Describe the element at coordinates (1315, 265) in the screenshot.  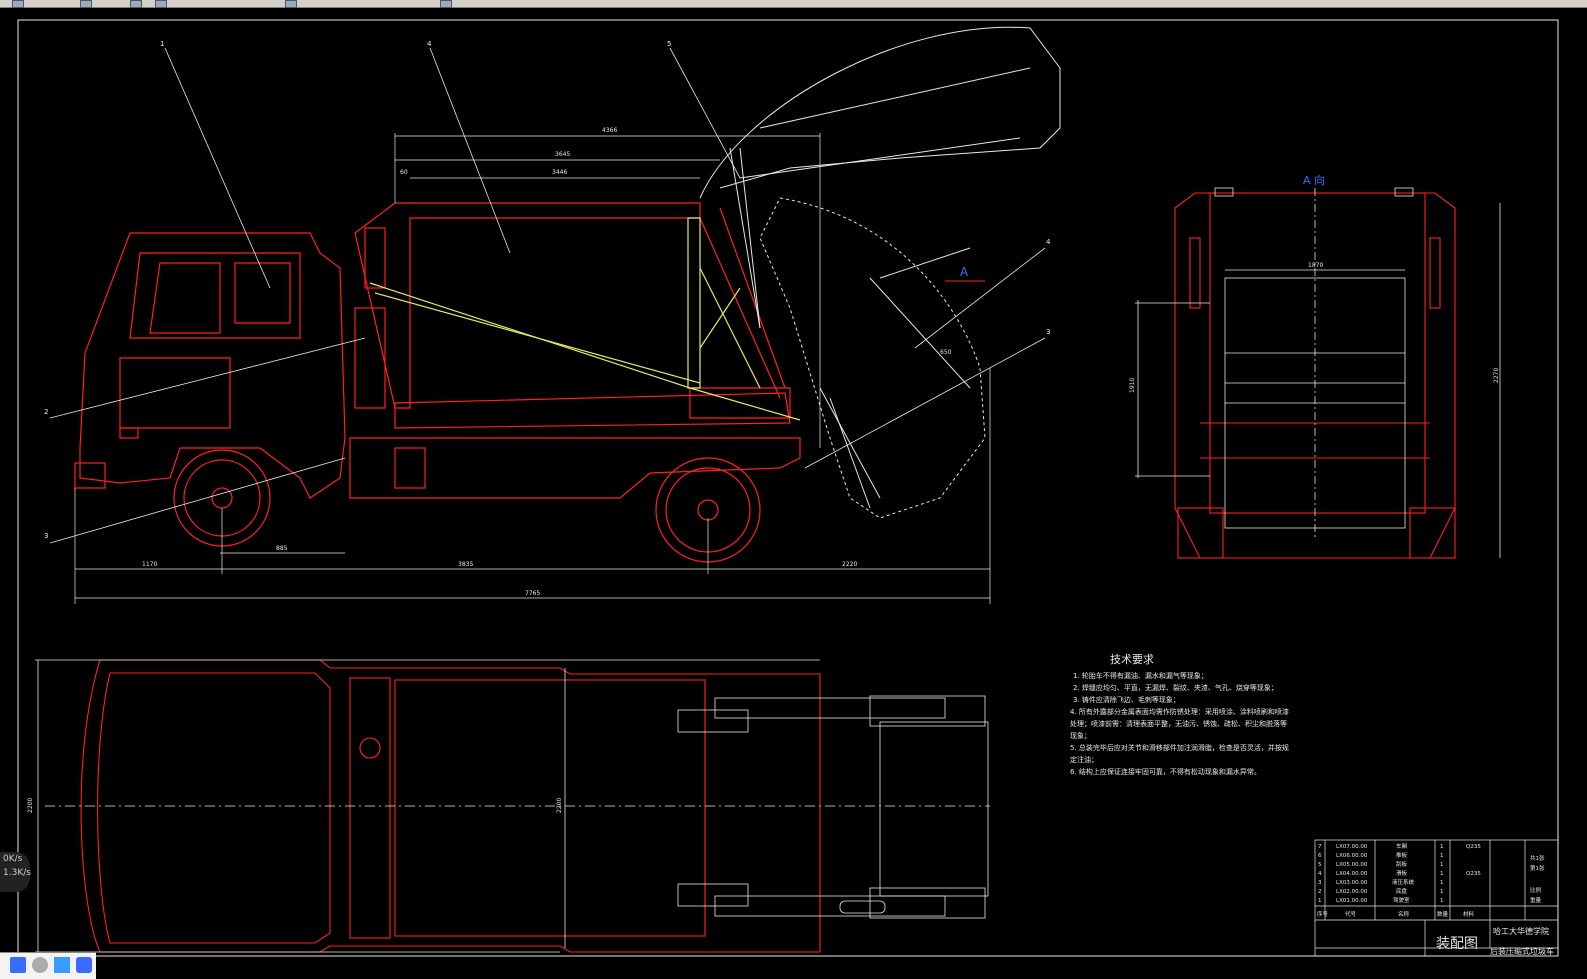
I see `dim-text: 1870` at that location.